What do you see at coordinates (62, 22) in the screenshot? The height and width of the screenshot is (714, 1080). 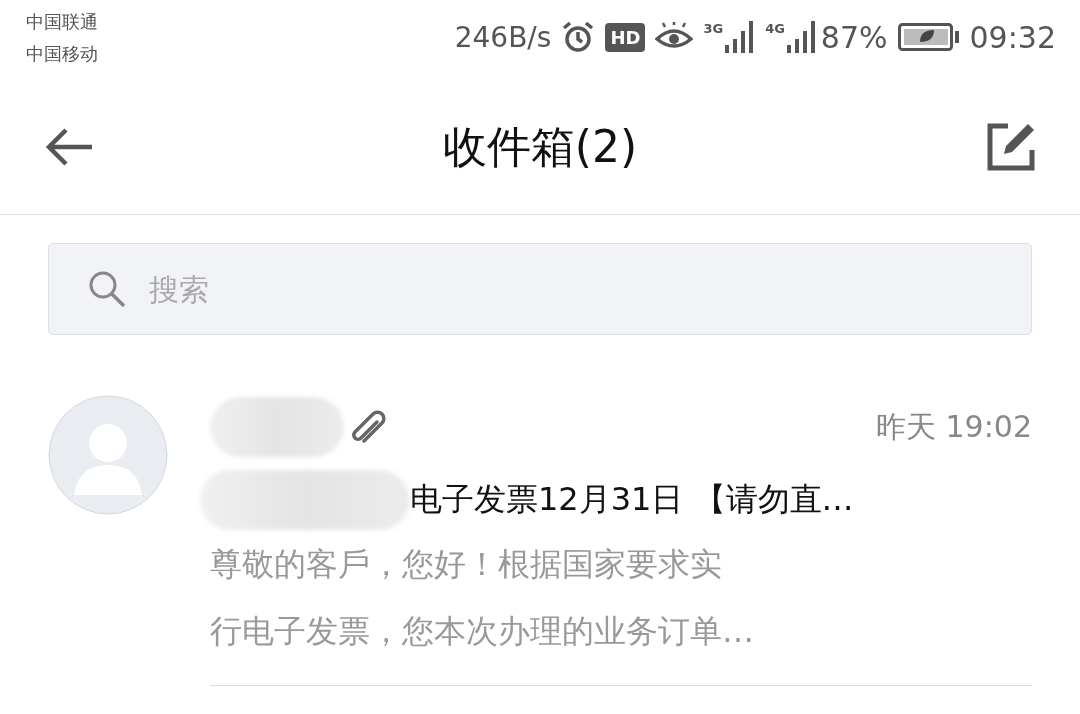 I see `carrier-name: 中国联通` at bounding box center [62, 22].